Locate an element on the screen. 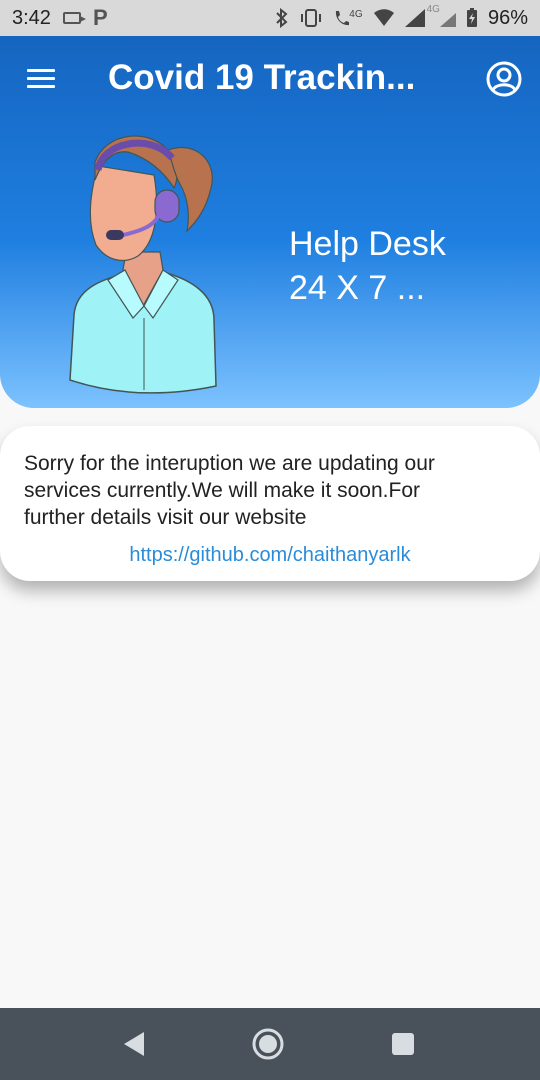 Image resolution: width=540 pixels, height=1080 pixels. home-icon is located at coordinates (268, 1044).